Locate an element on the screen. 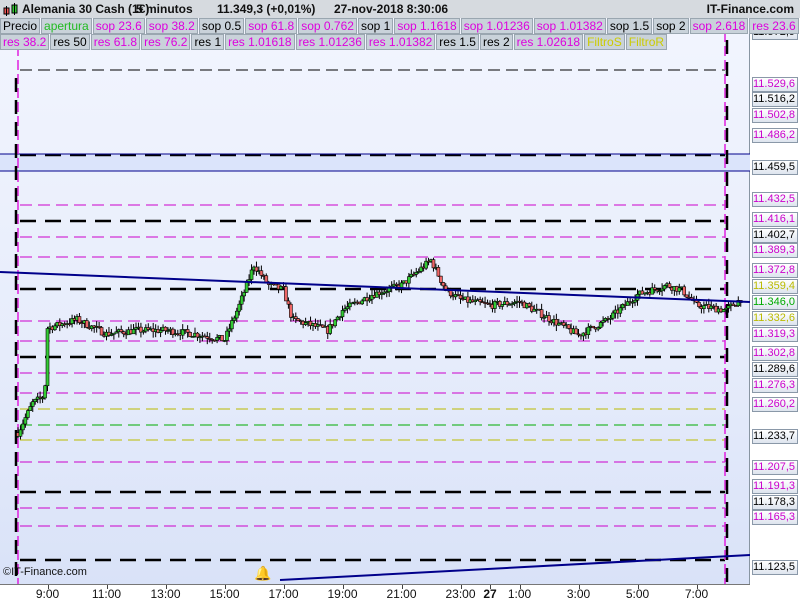  legend-toggle-res-1-01618: res 1.01618 is located at coordinates (260, 42).